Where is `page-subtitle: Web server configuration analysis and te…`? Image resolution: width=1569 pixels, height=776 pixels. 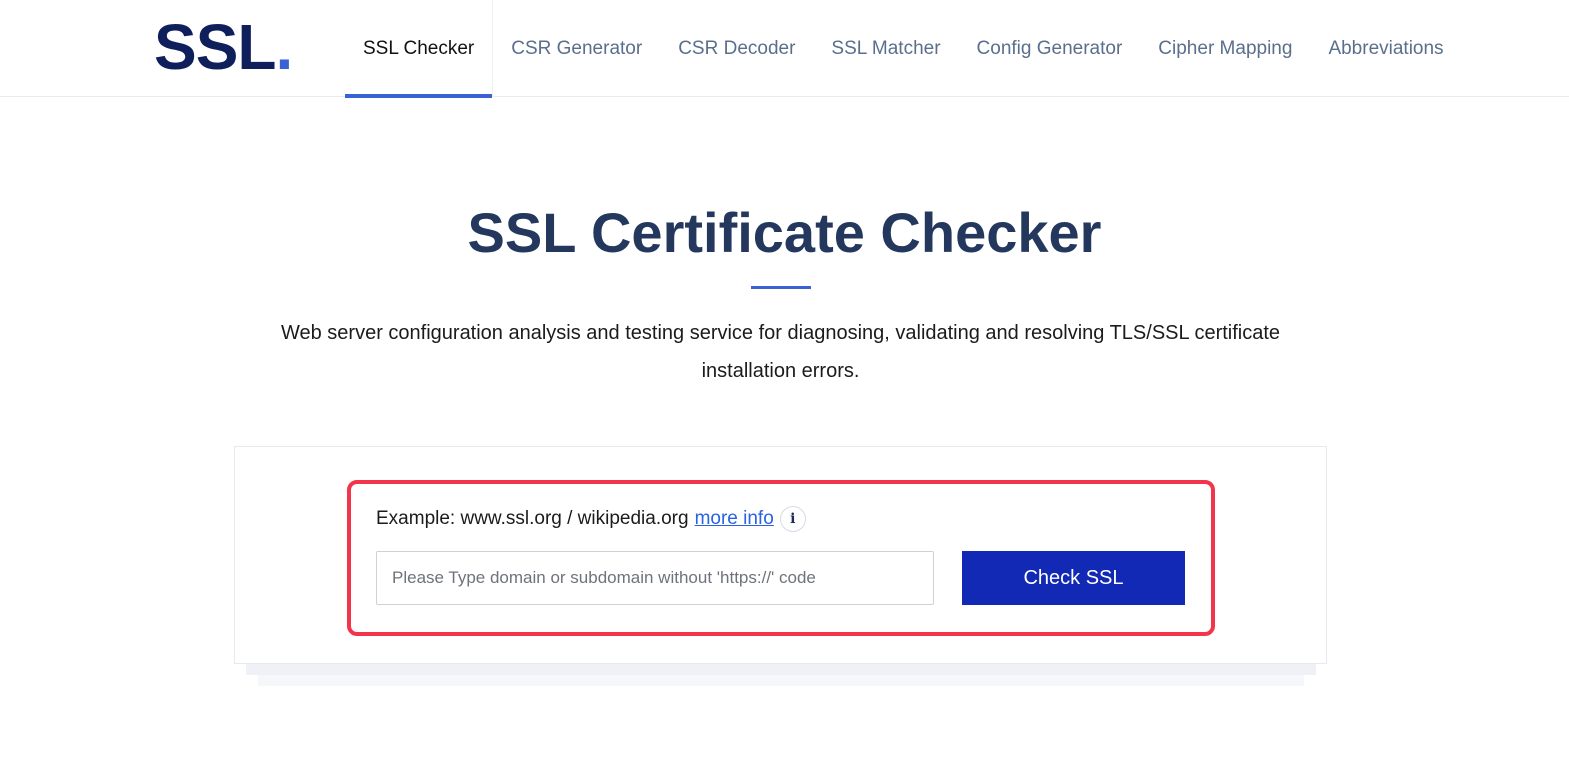 page-subtitle: Web server configuration analysis and te… is located at coordinates (780, 352).